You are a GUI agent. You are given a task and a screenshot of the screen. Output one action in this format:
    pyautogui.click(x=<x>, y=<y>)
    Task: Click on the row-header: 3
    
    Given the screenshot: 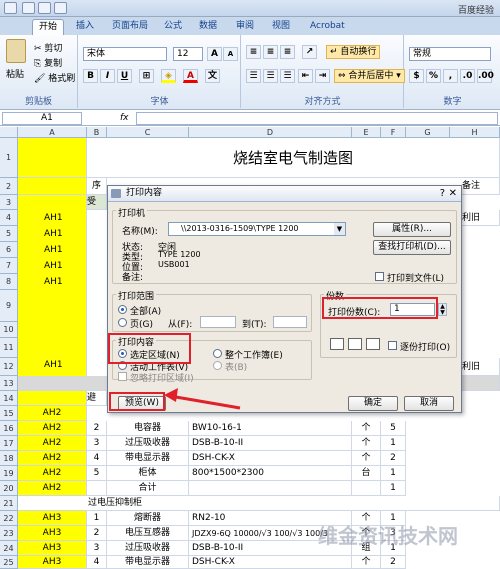 What is the action you would take?
    pyautogui.click(x=9, y=202)
    